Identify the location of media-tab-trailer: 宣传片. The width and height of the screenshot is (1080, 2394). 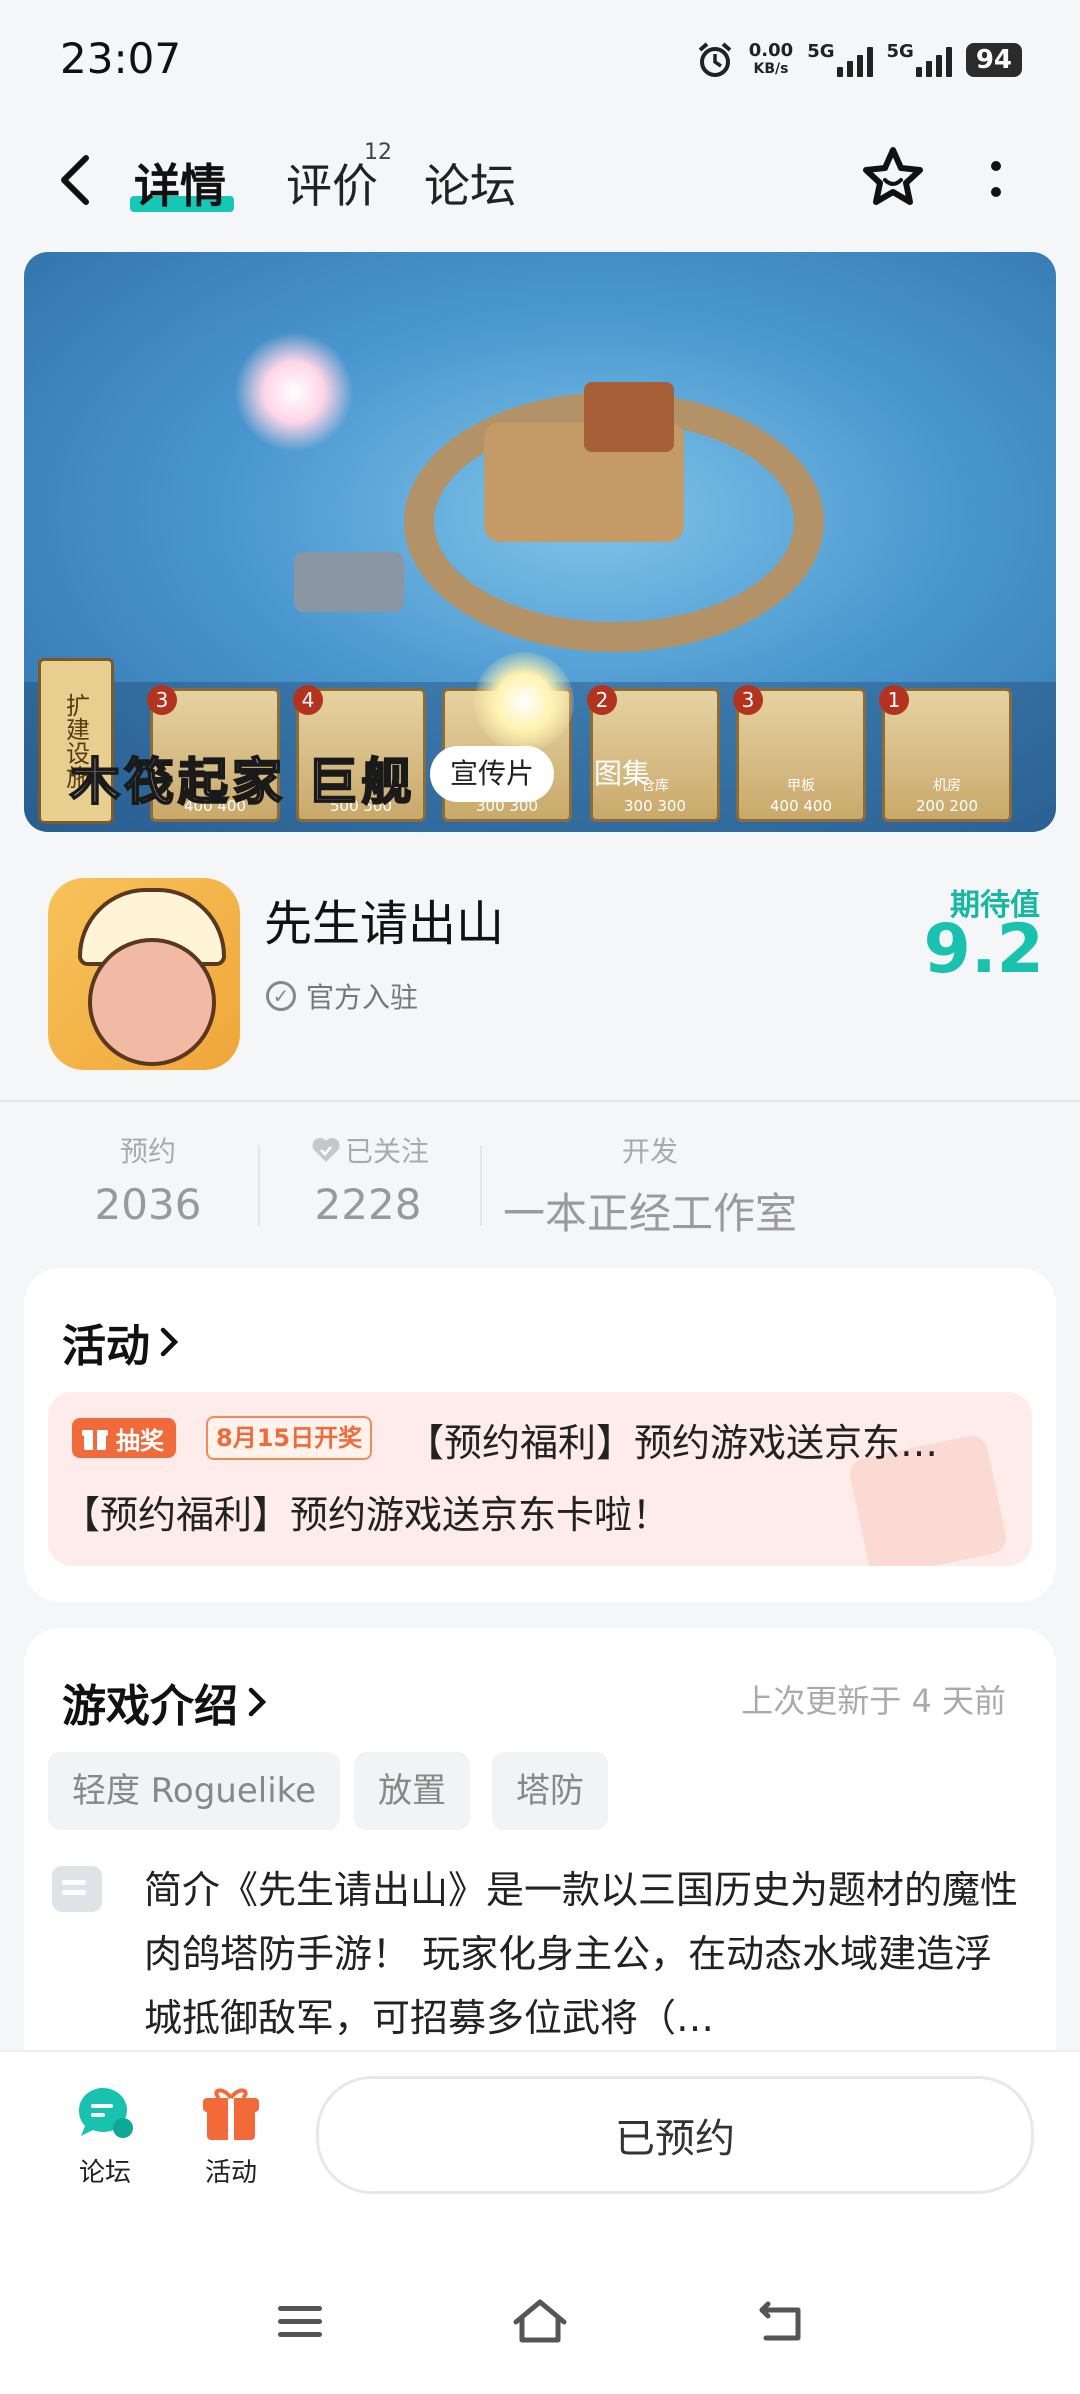
(492, 774).